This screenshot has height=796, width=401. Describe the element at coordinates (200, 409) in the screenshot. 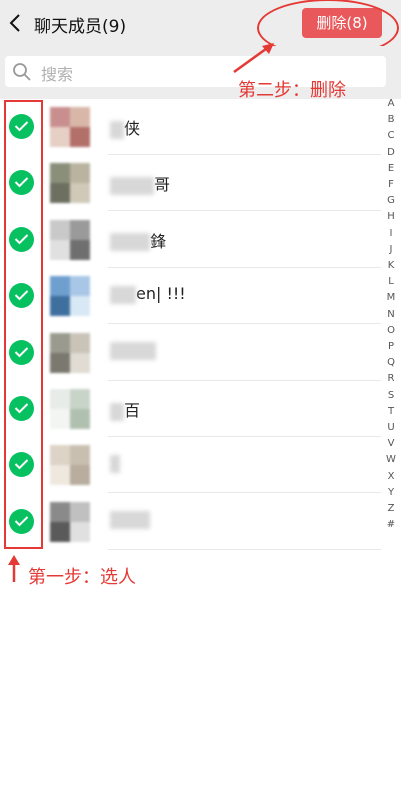

I see `member-row: 百` at that location.